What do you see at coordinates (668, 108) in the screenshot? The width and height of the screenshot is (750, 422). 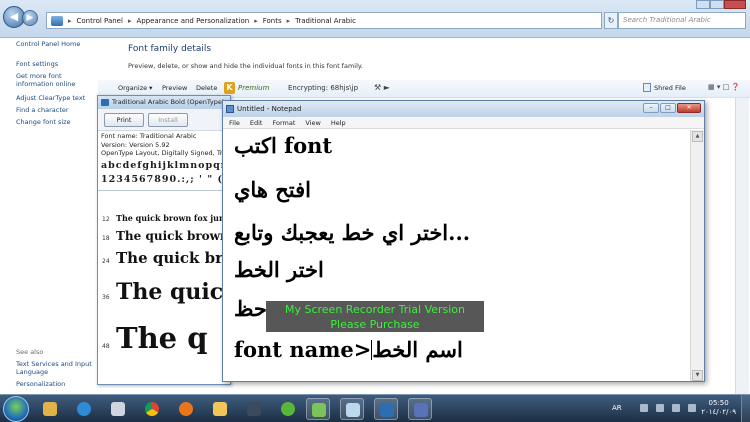 I see `notepad-maximize-button: □` at bounding box center [668, 108].